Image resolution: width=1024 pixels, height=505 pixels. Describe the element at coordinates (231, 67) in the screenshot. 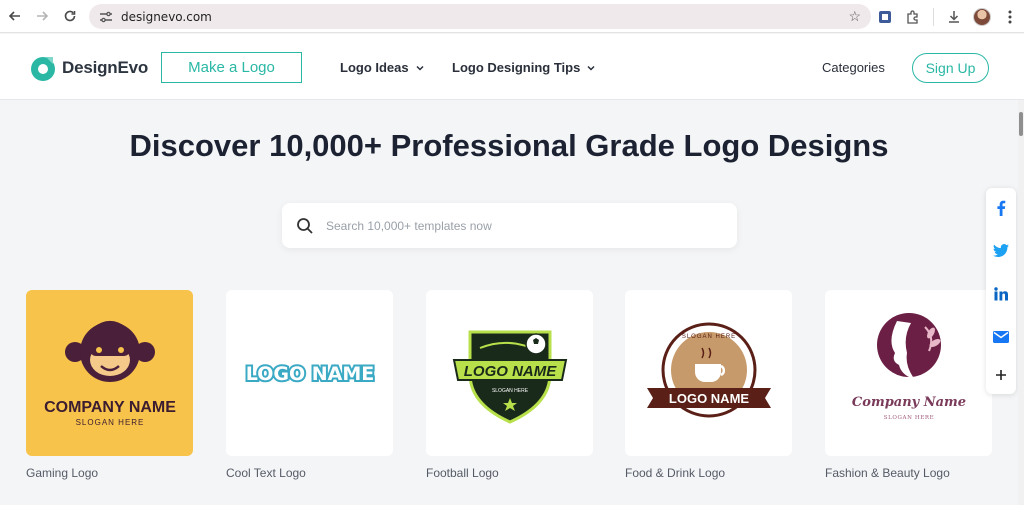

I see `make-a-logo-button: Make a Logo` at that location.